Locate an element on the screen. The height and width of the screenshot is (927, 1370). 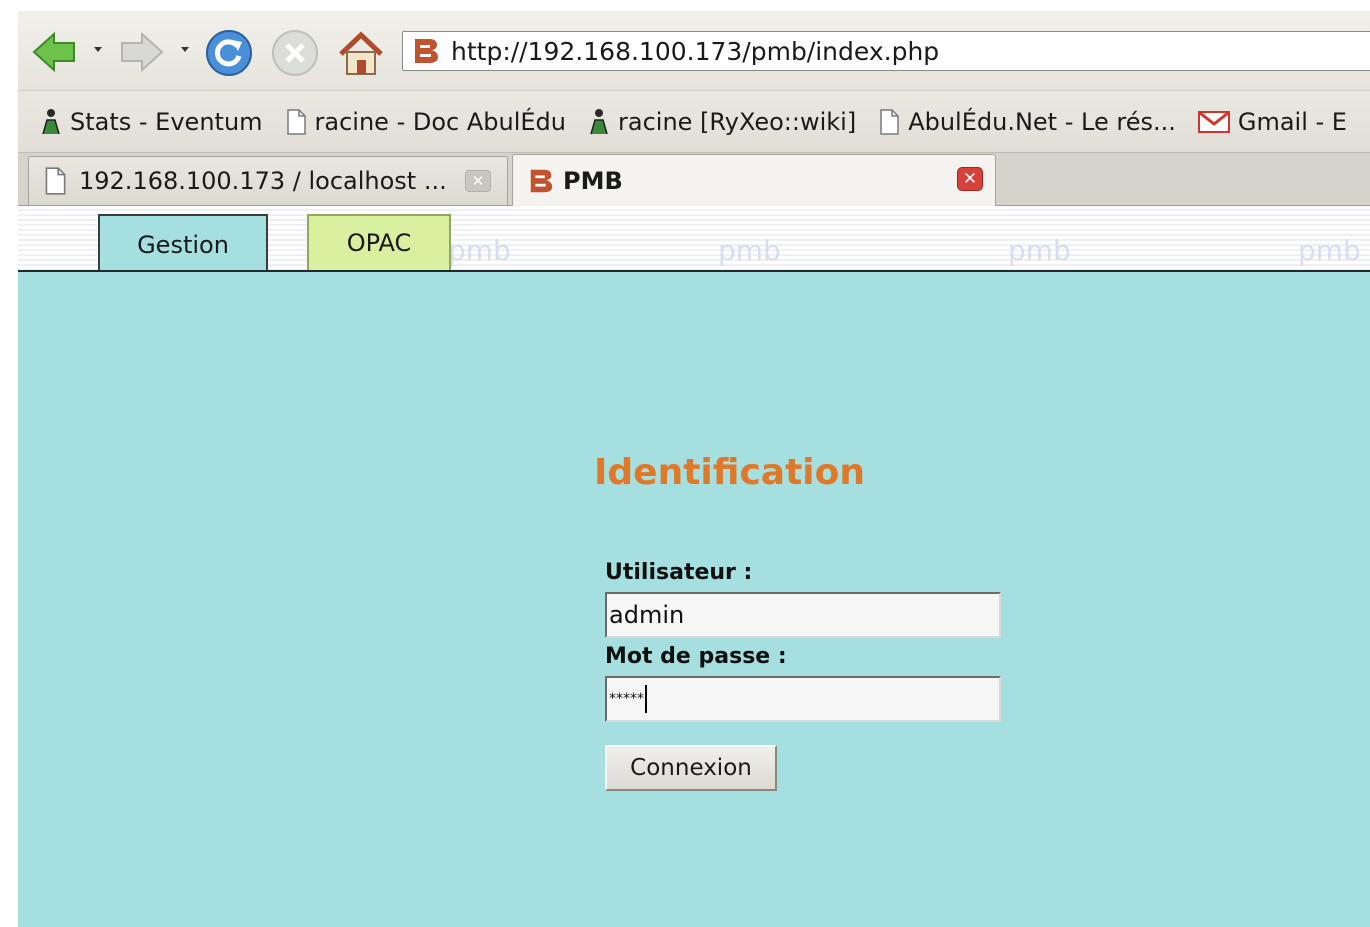
navigation-toolbar: http://192.168.100.173/pmb/index.php is located at coordinates (694, 45).